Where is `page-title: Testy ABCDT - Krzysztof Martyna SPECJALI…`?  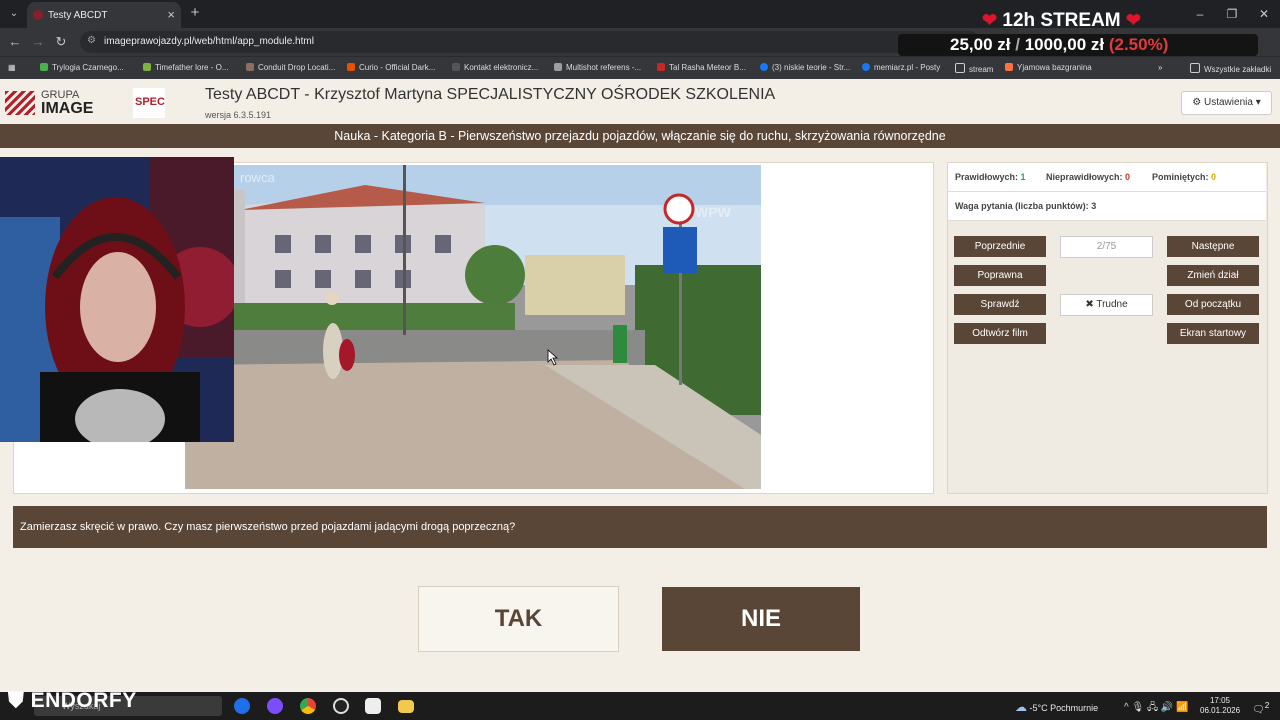
page-title: Testy ABCDT - Krzysztof Martyna SPECJALI… is located at coordinates (490, 94).